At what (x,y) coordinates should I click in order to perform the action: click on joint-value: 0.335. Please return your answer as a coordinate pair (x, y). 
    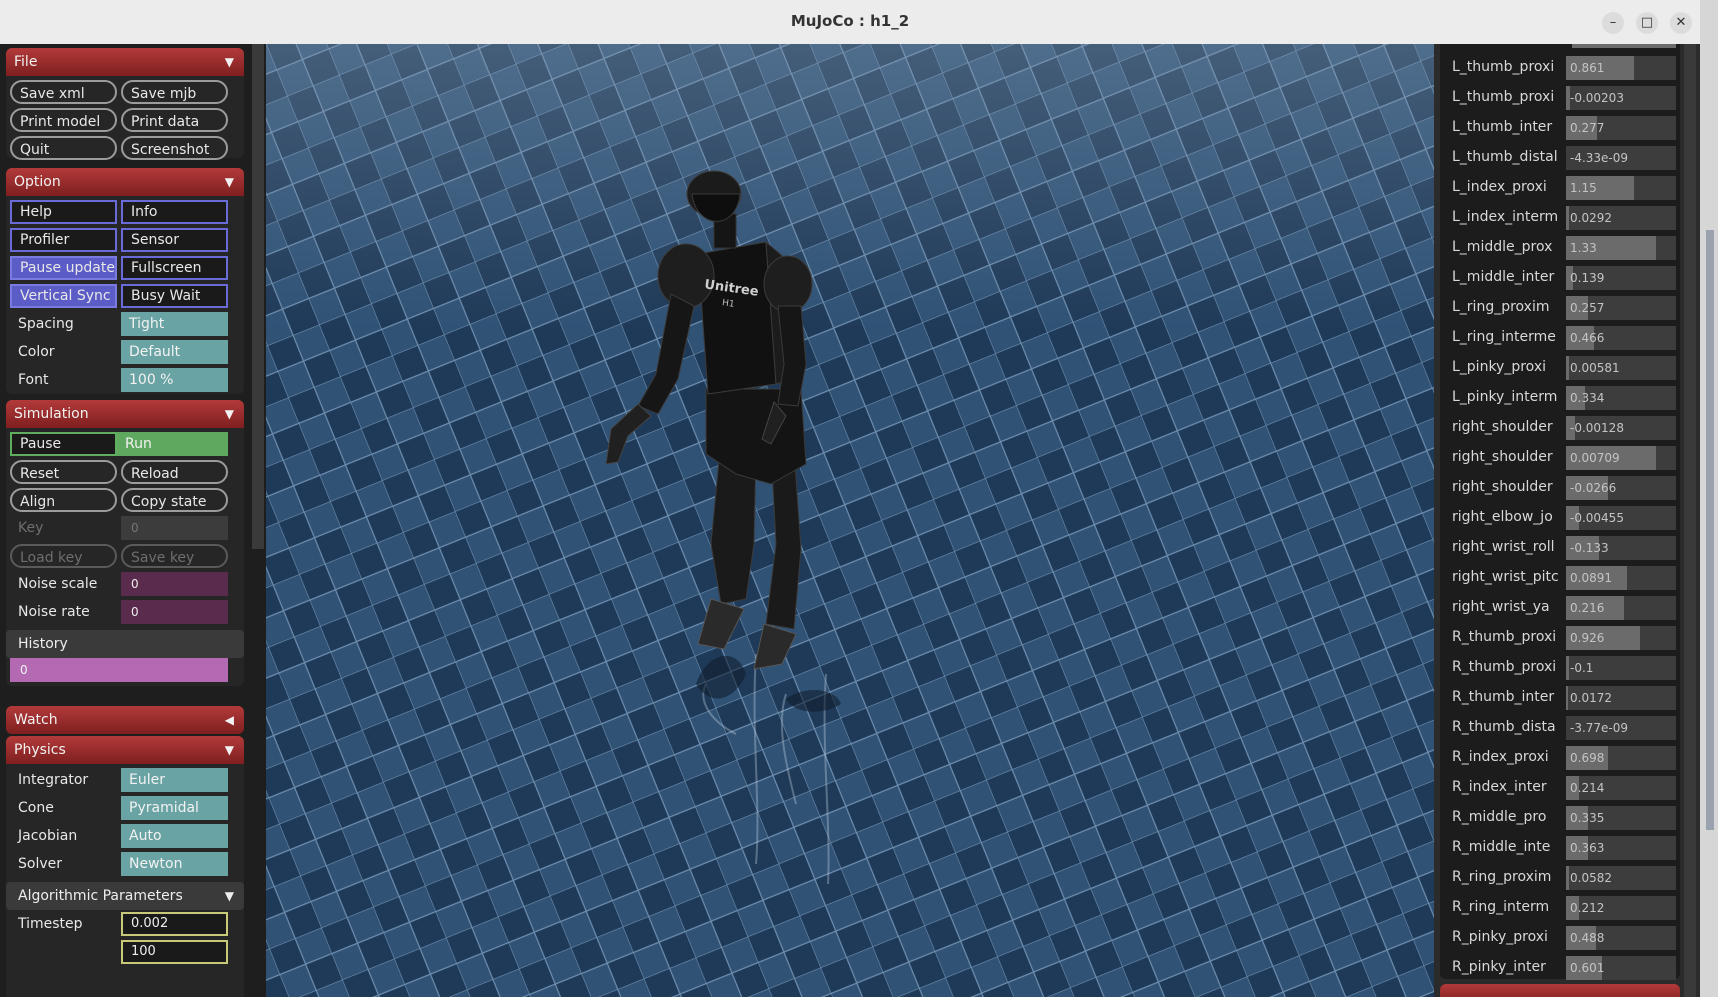
    Looking at the image, I should click on (1587, 818).